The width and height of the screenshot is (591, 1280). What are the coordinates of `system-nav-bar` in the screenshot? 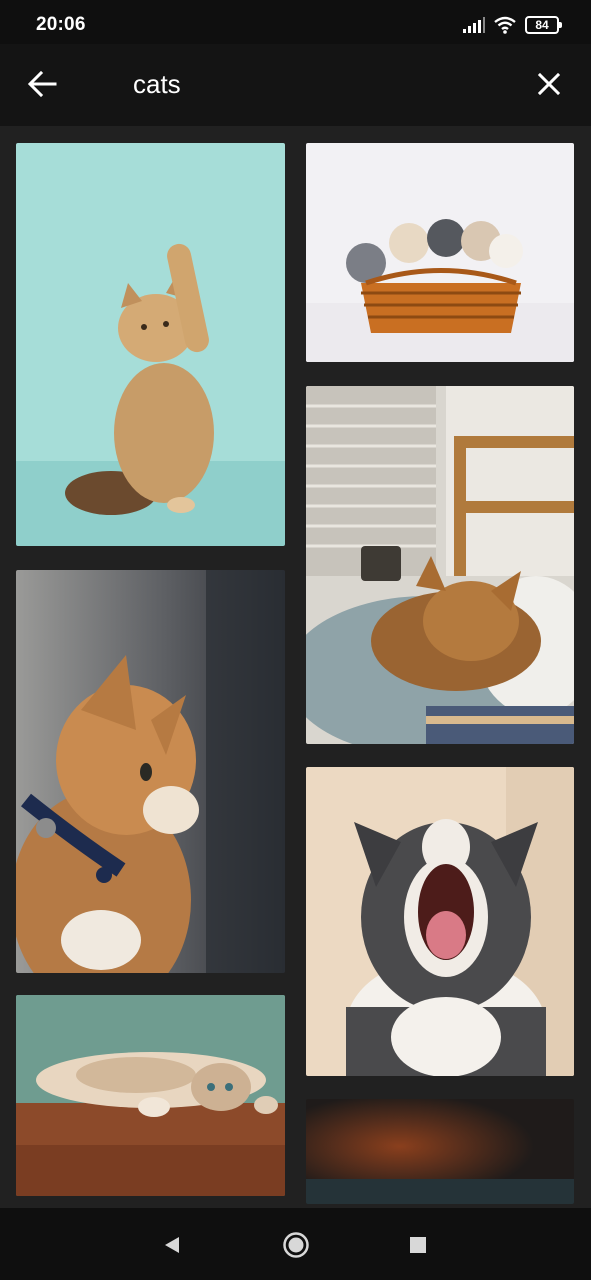 It's located at (295, 1244).